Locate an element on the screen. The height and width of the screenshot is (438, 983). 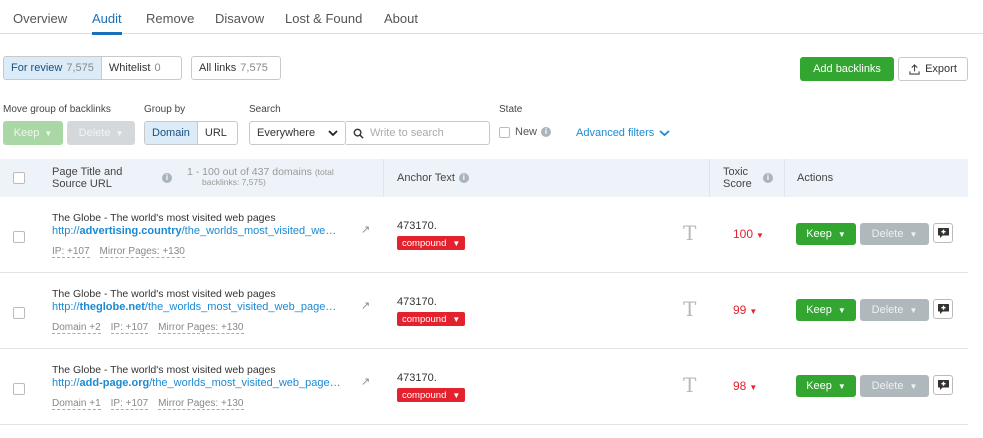
tab-about: About is located at coordinates (401, 18).